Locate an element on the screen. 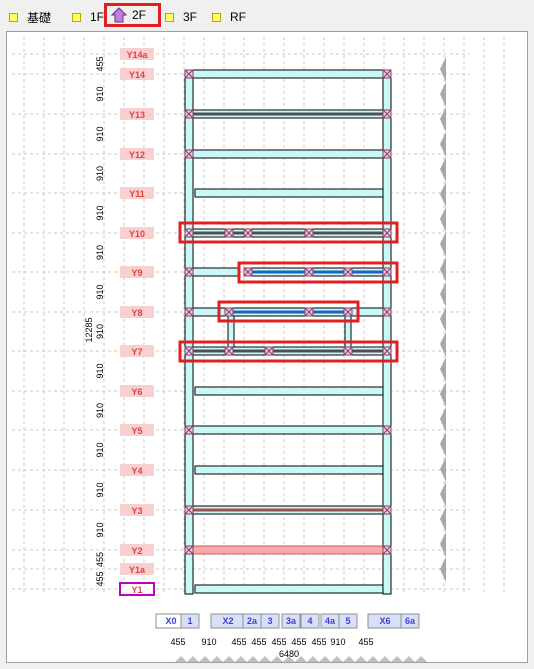  x-axis-label: X6 is located at coordinates (384, 621).